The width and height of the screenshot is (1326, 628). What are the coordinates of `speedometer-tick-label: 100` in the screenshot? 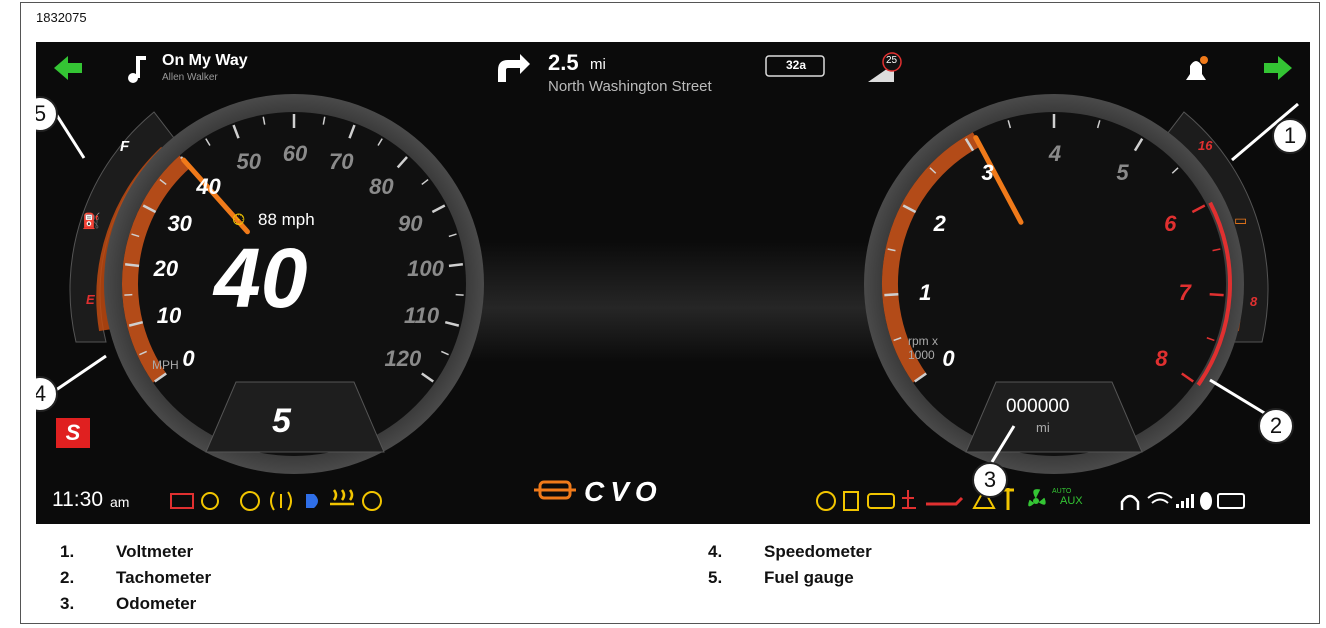 It's located at (425, 268).